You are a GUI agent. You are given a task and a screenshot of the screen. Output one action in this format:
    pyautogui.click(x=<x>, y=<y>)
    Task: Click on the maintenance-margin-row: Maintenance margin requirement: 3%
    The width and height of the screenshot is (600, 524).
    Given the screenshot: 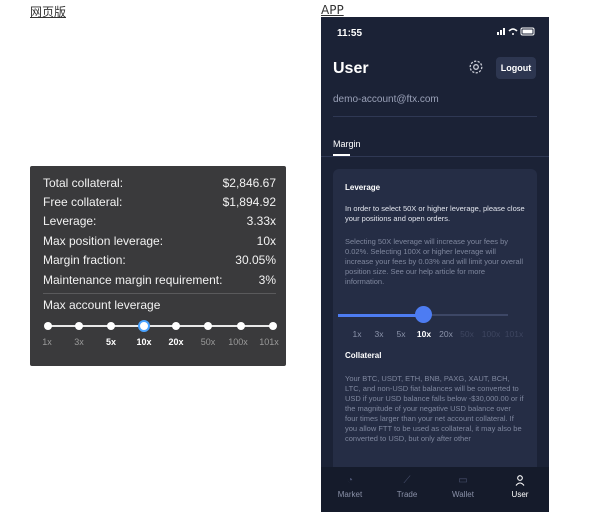 What is the action you would take?
    pyautogui.click(x=159, y=280)
    